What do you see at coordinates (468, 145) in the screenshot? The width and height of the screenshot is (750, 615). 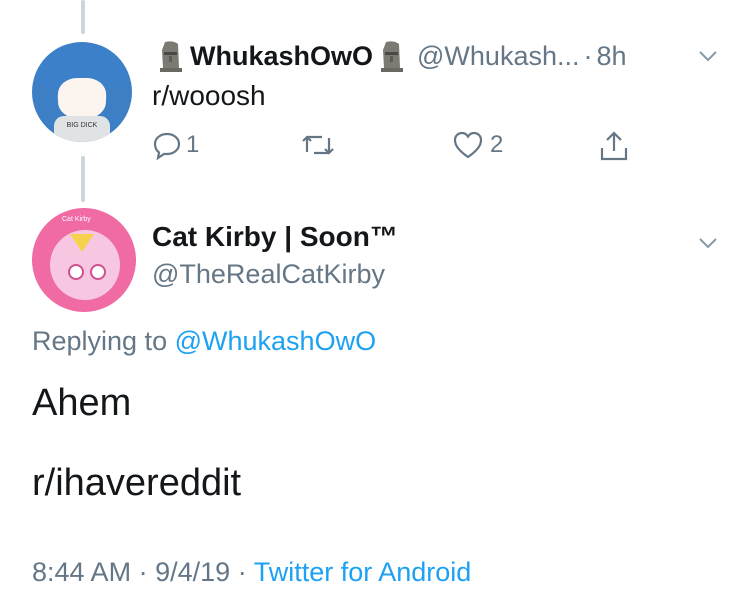 I see `like-icon` at bounding box center [468, 145].